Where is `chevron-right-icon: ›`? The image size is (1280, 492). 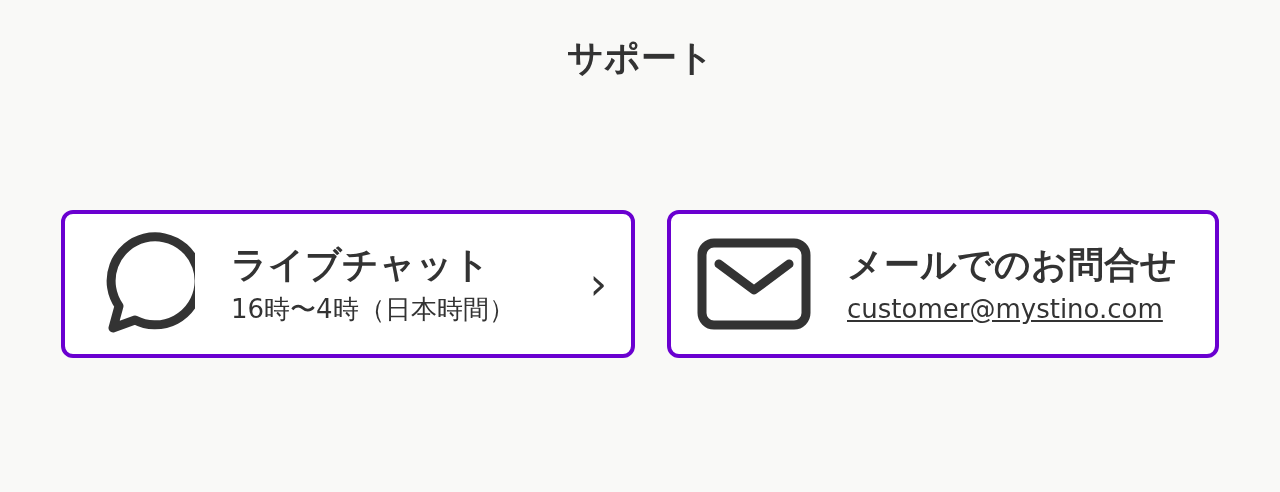 chevron-right-icon: › is located at coordinates (598, 284).